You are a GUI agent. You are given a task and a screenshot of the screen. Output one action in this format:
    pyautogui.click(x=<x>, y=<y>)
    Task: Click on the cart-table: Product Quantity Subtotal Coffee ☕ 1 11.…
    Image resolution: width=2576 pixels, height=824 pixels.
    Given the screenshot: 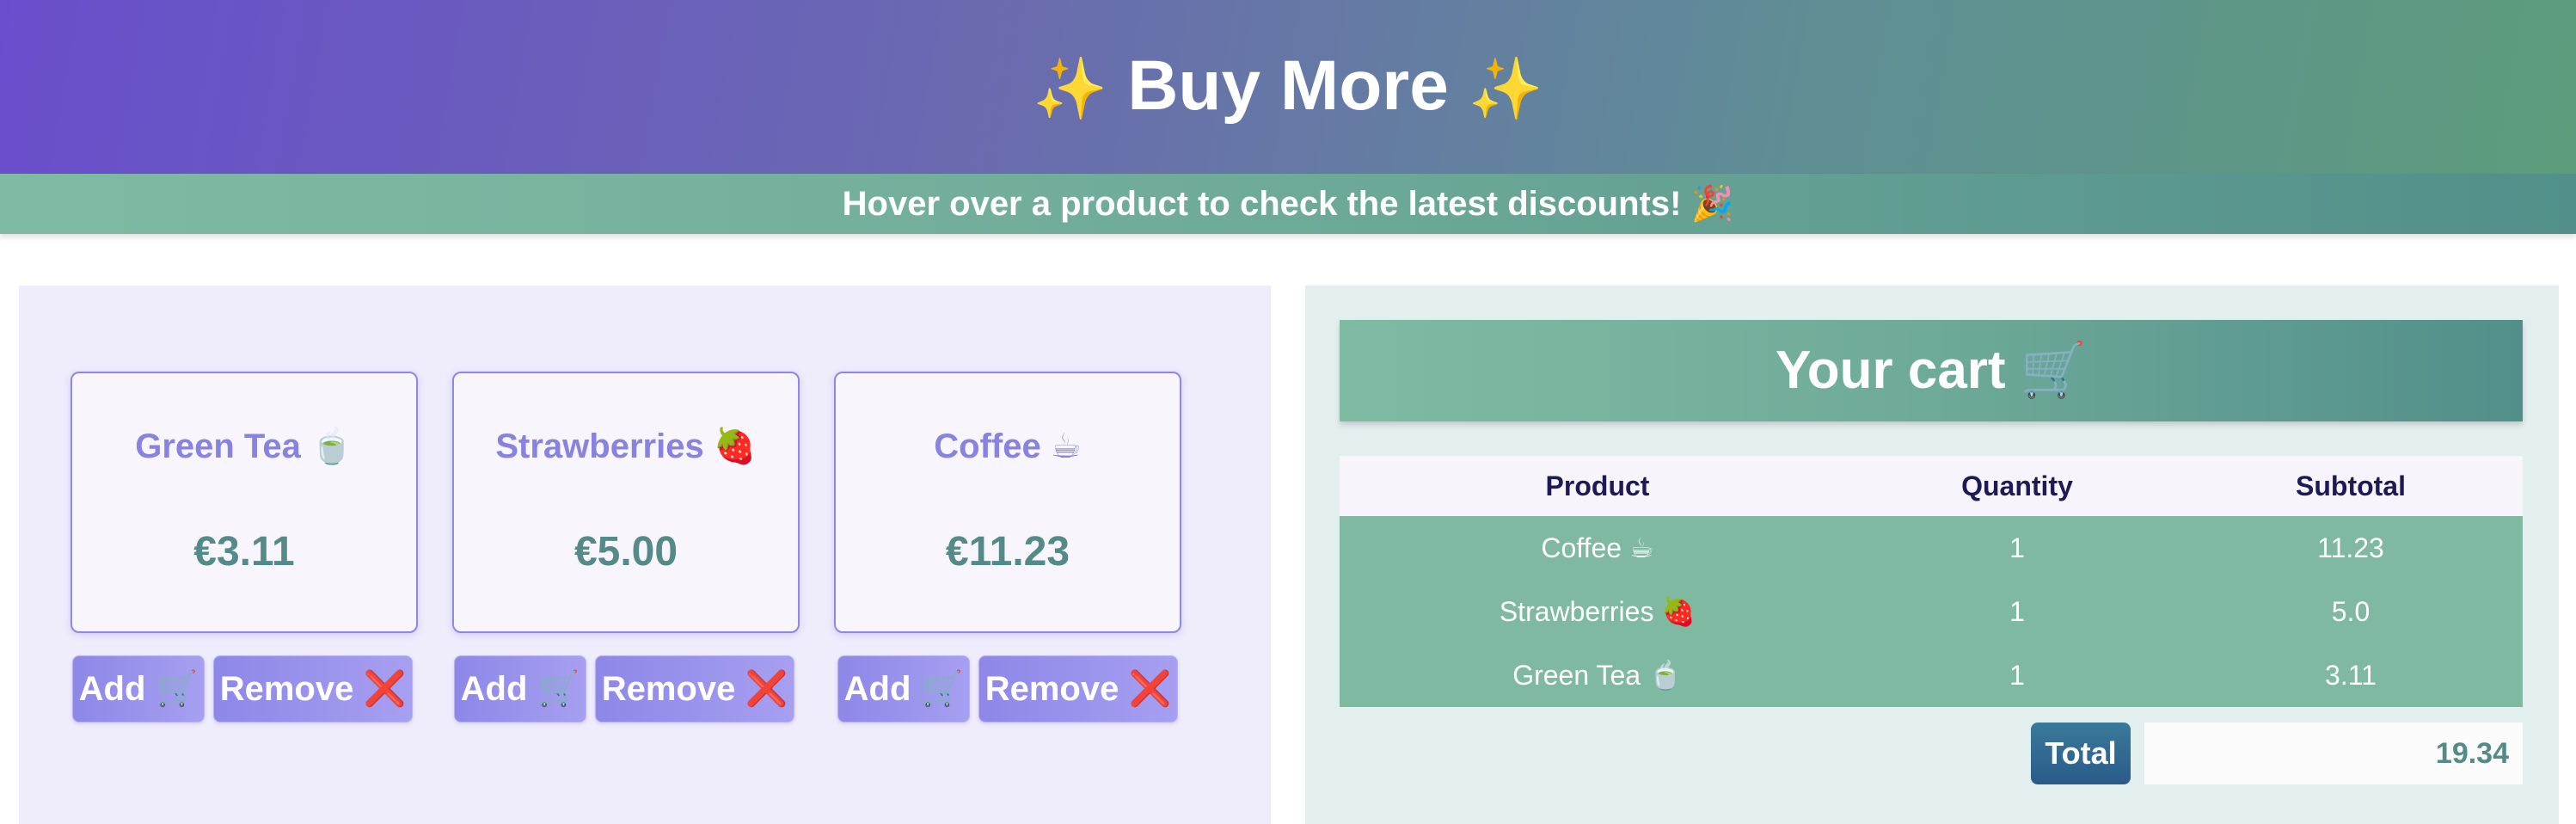 What is the action you would take?
    pyautogui.click(x=1931, y=581)
    